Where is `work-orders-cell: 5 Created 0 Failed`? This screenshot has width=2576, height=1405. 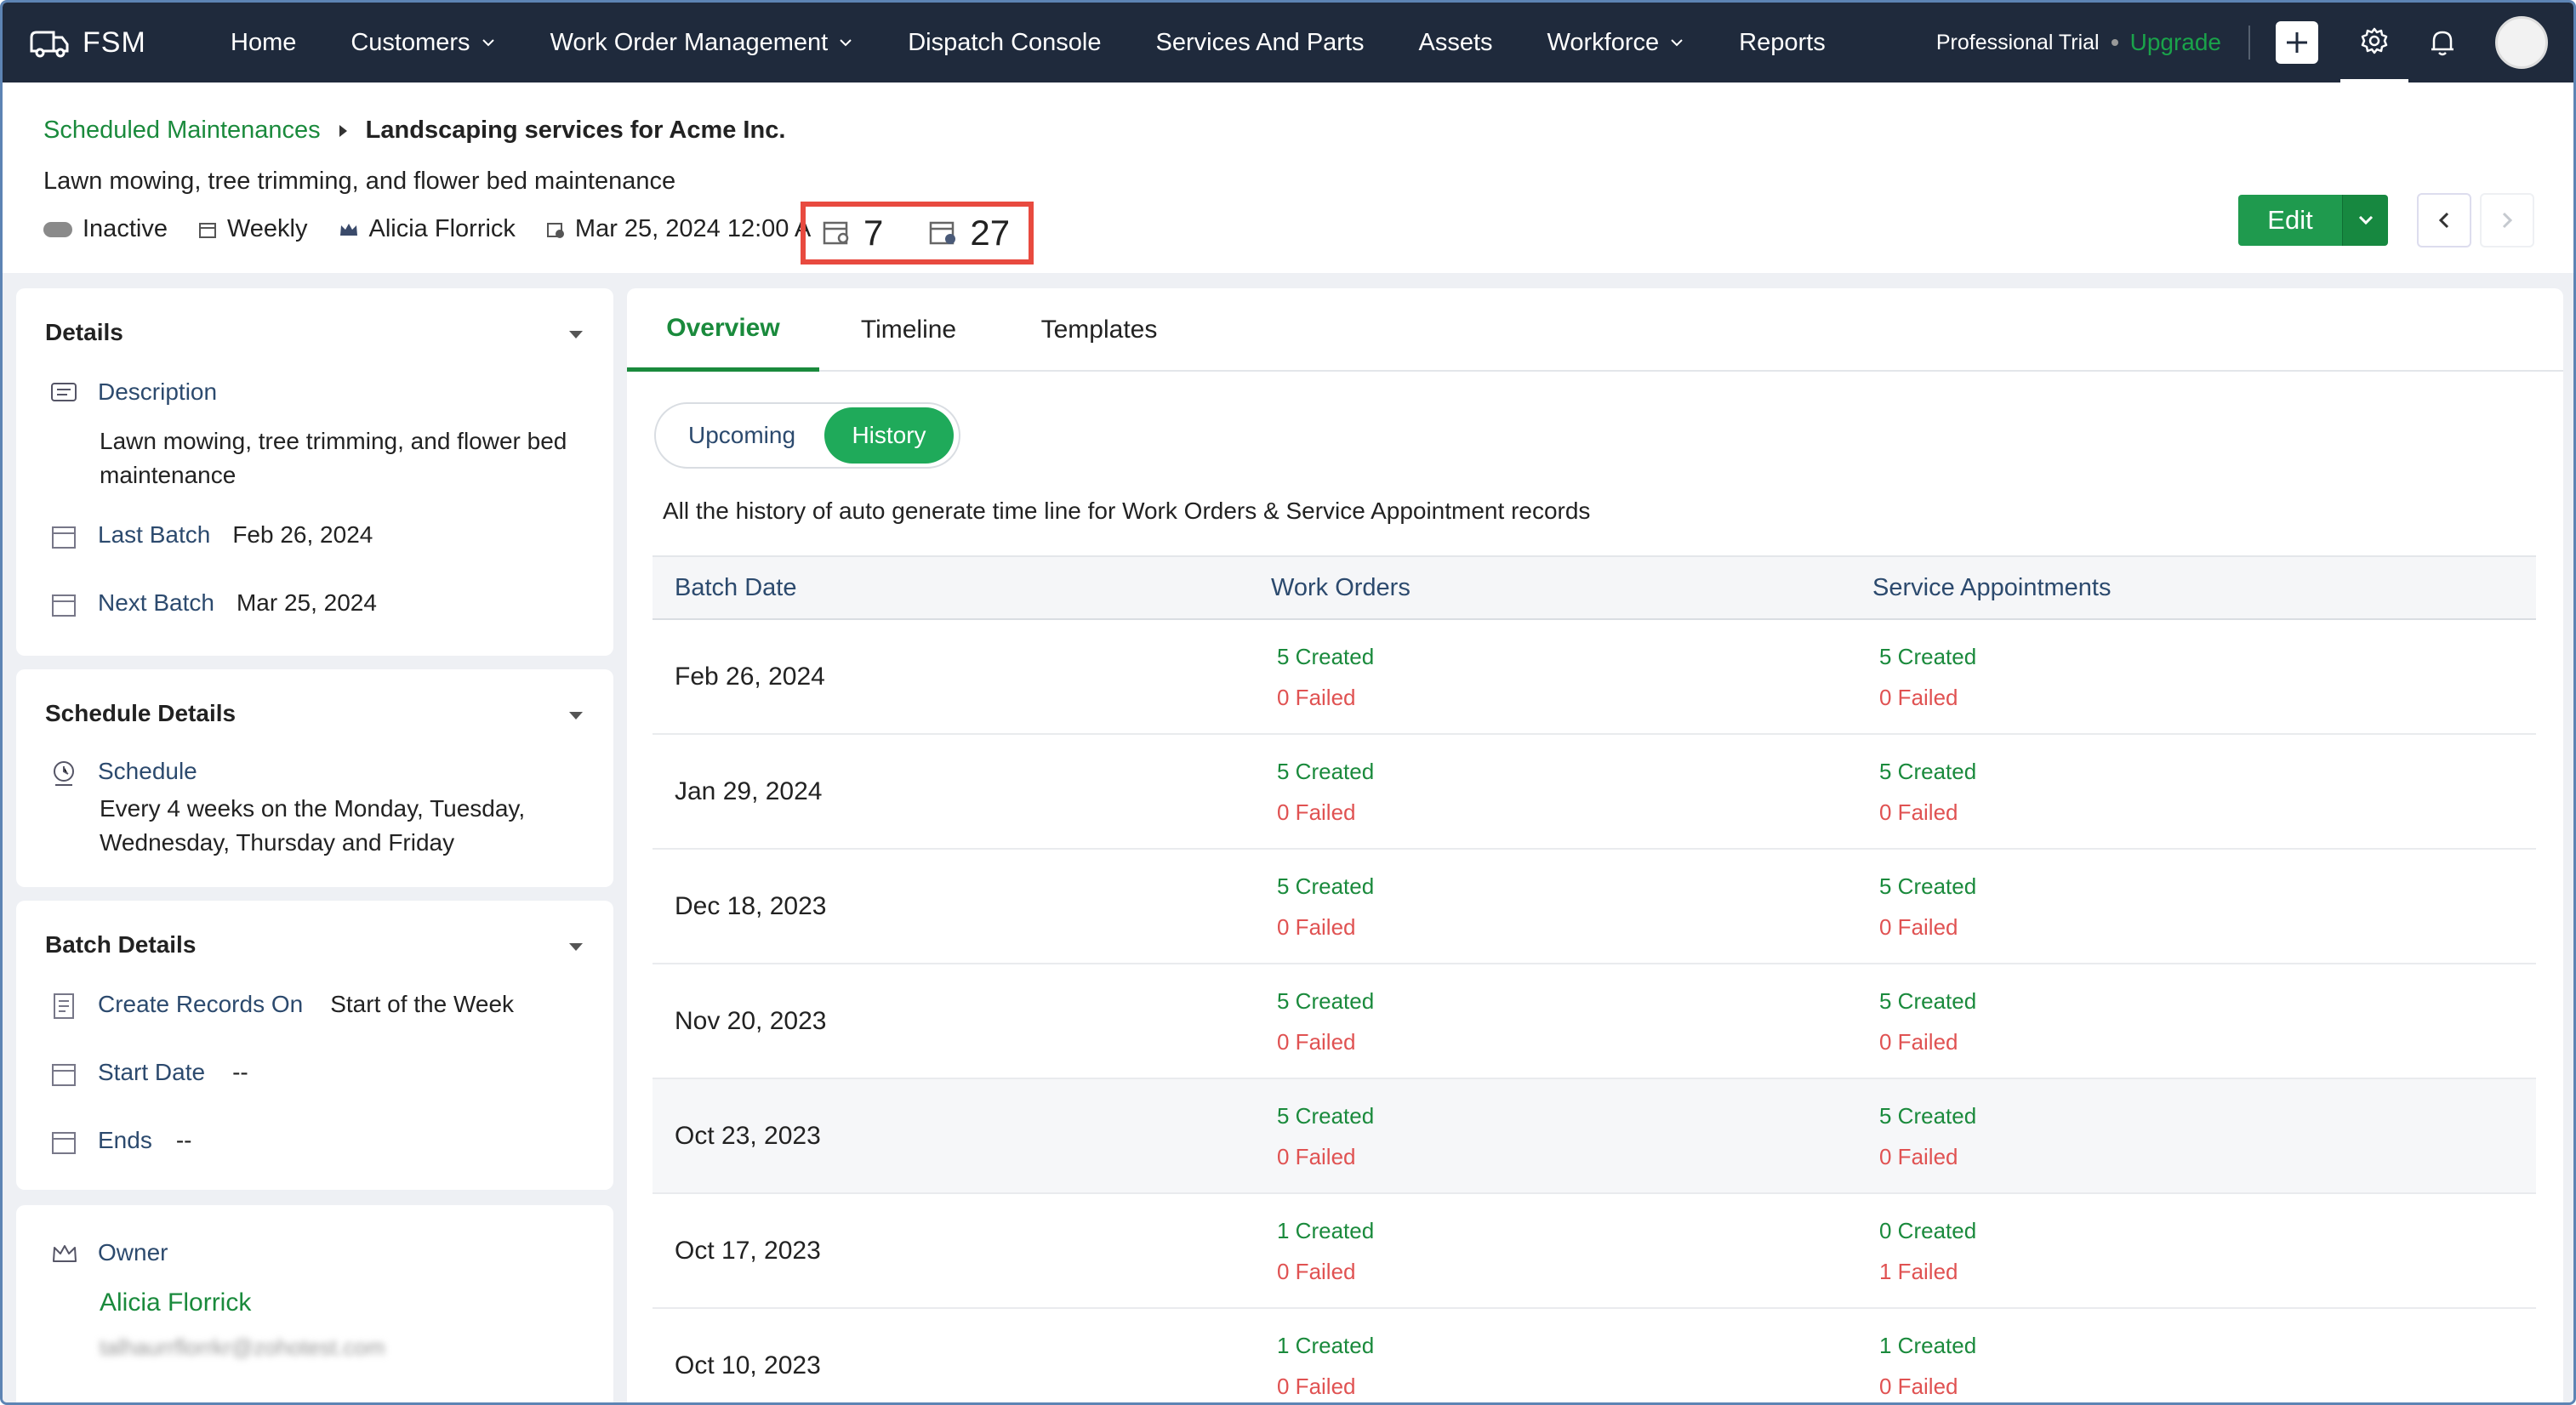 work-orders-cell: 5 Created 0 Failed is located at coordinates (1325, 907).